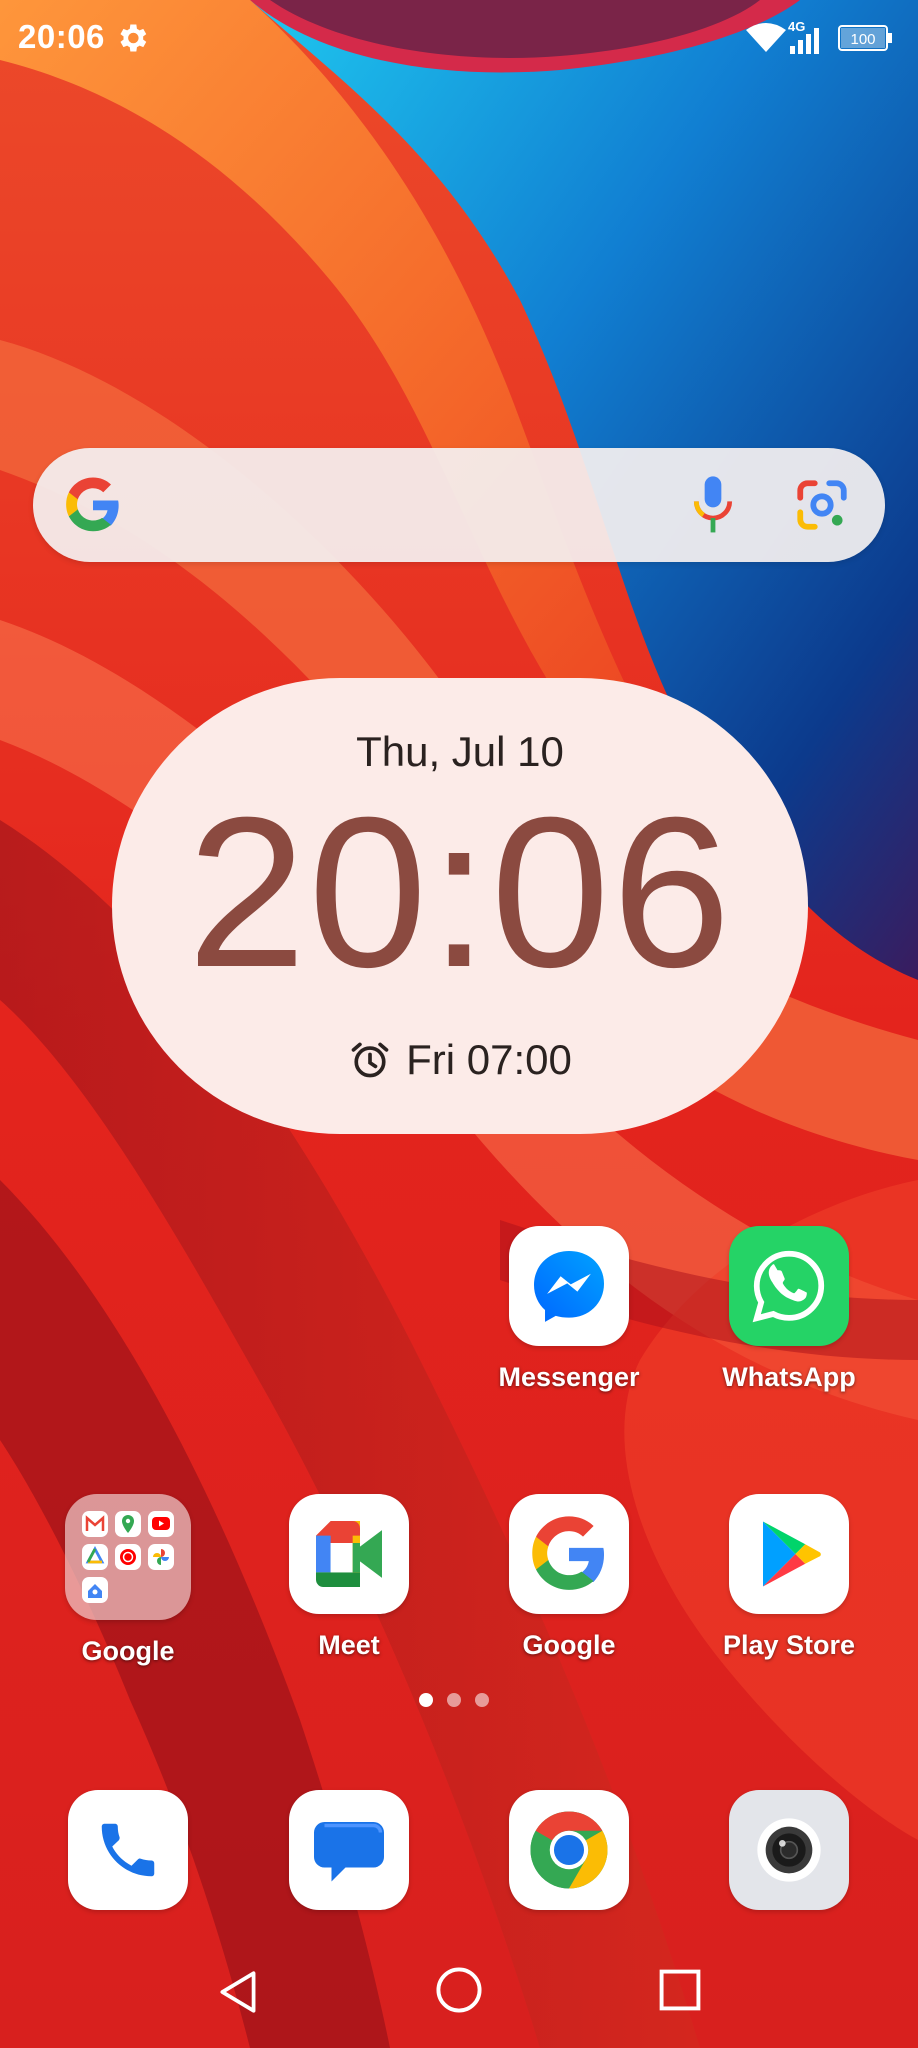 The image size is (918, 2048). What do you see at coordinates (569, 1286) in the screenshot?
I see `messenger-icon` at bounding box center [569, 1286].